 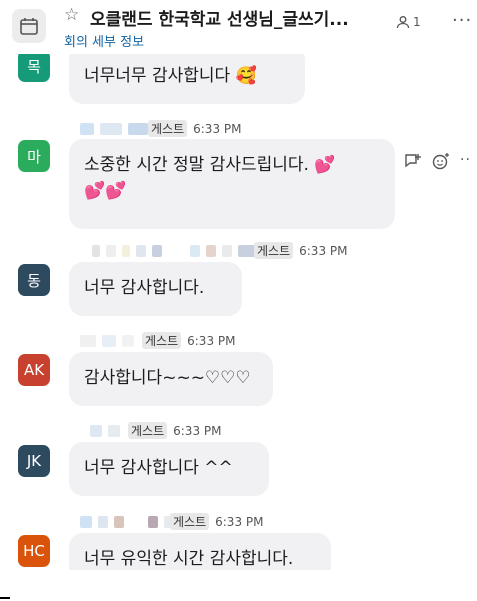 I want to click on more-options-icon: ···, so click(x=462, y=20).